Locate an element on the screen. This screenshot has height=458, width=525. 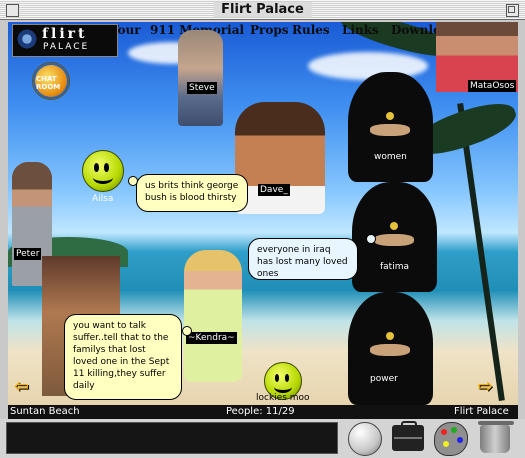
zoom-box-icon is located at coordinates (512, 10).